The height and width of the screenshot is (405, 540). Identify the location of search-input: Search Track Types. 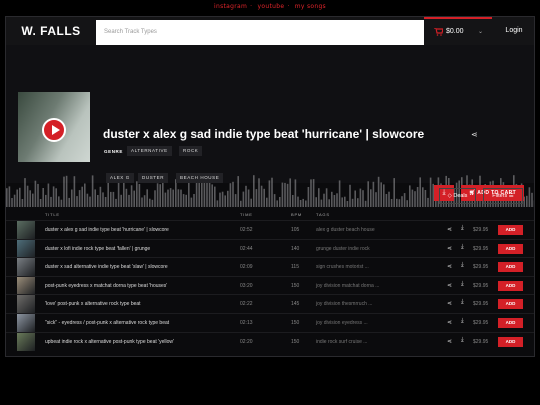
(260, 32).